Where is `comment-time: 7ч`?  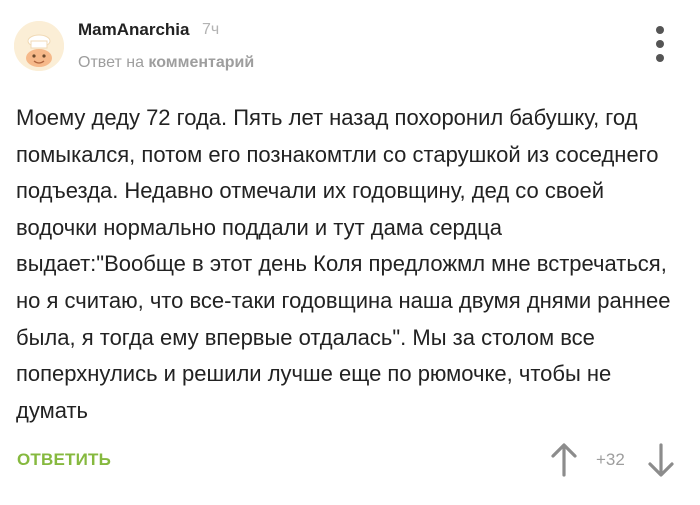 comment-time: 7ч is located at coordinates (211, 29).